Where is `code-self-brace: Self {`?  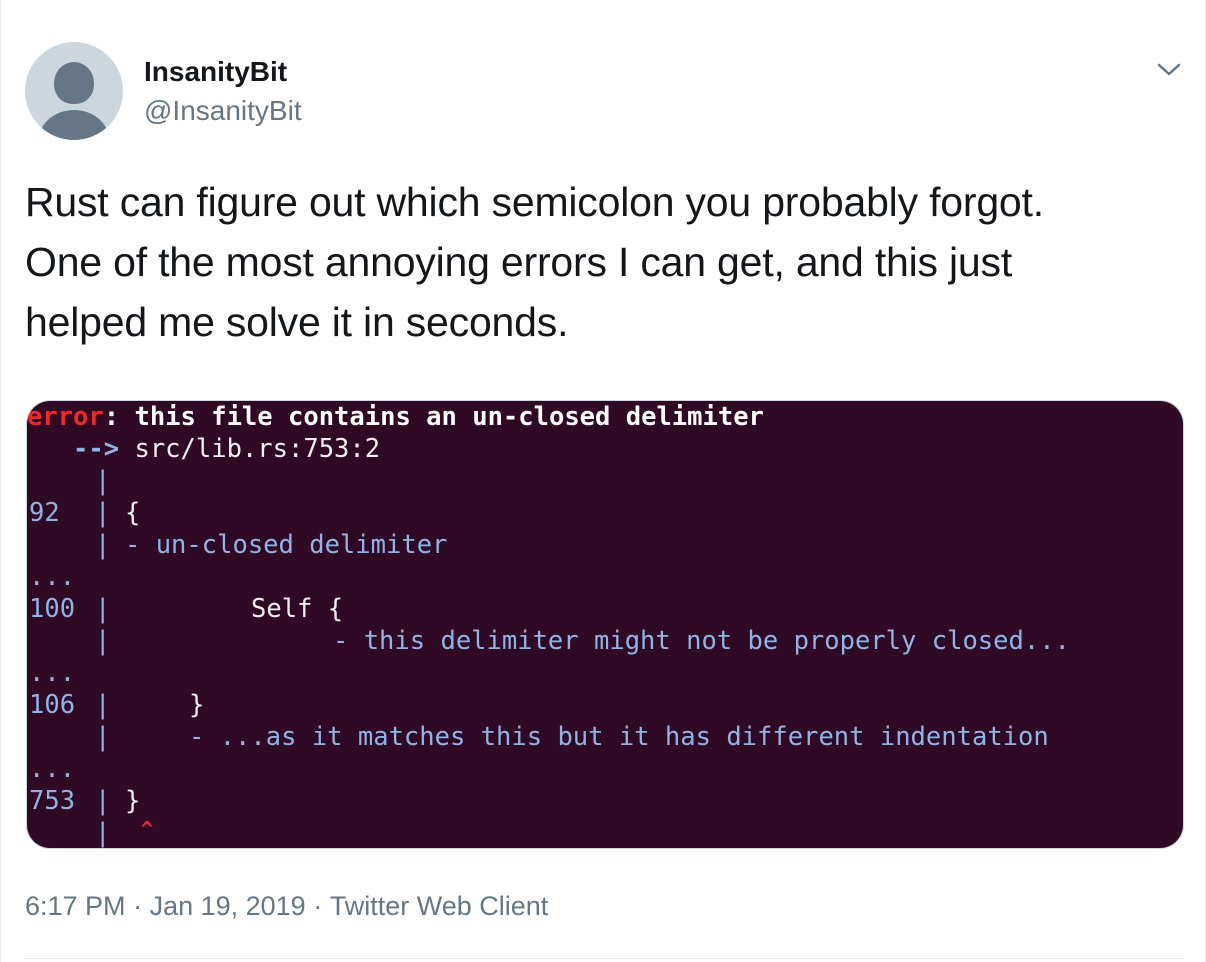 code-self-brace: Self { is located at coordinates (297, 609).